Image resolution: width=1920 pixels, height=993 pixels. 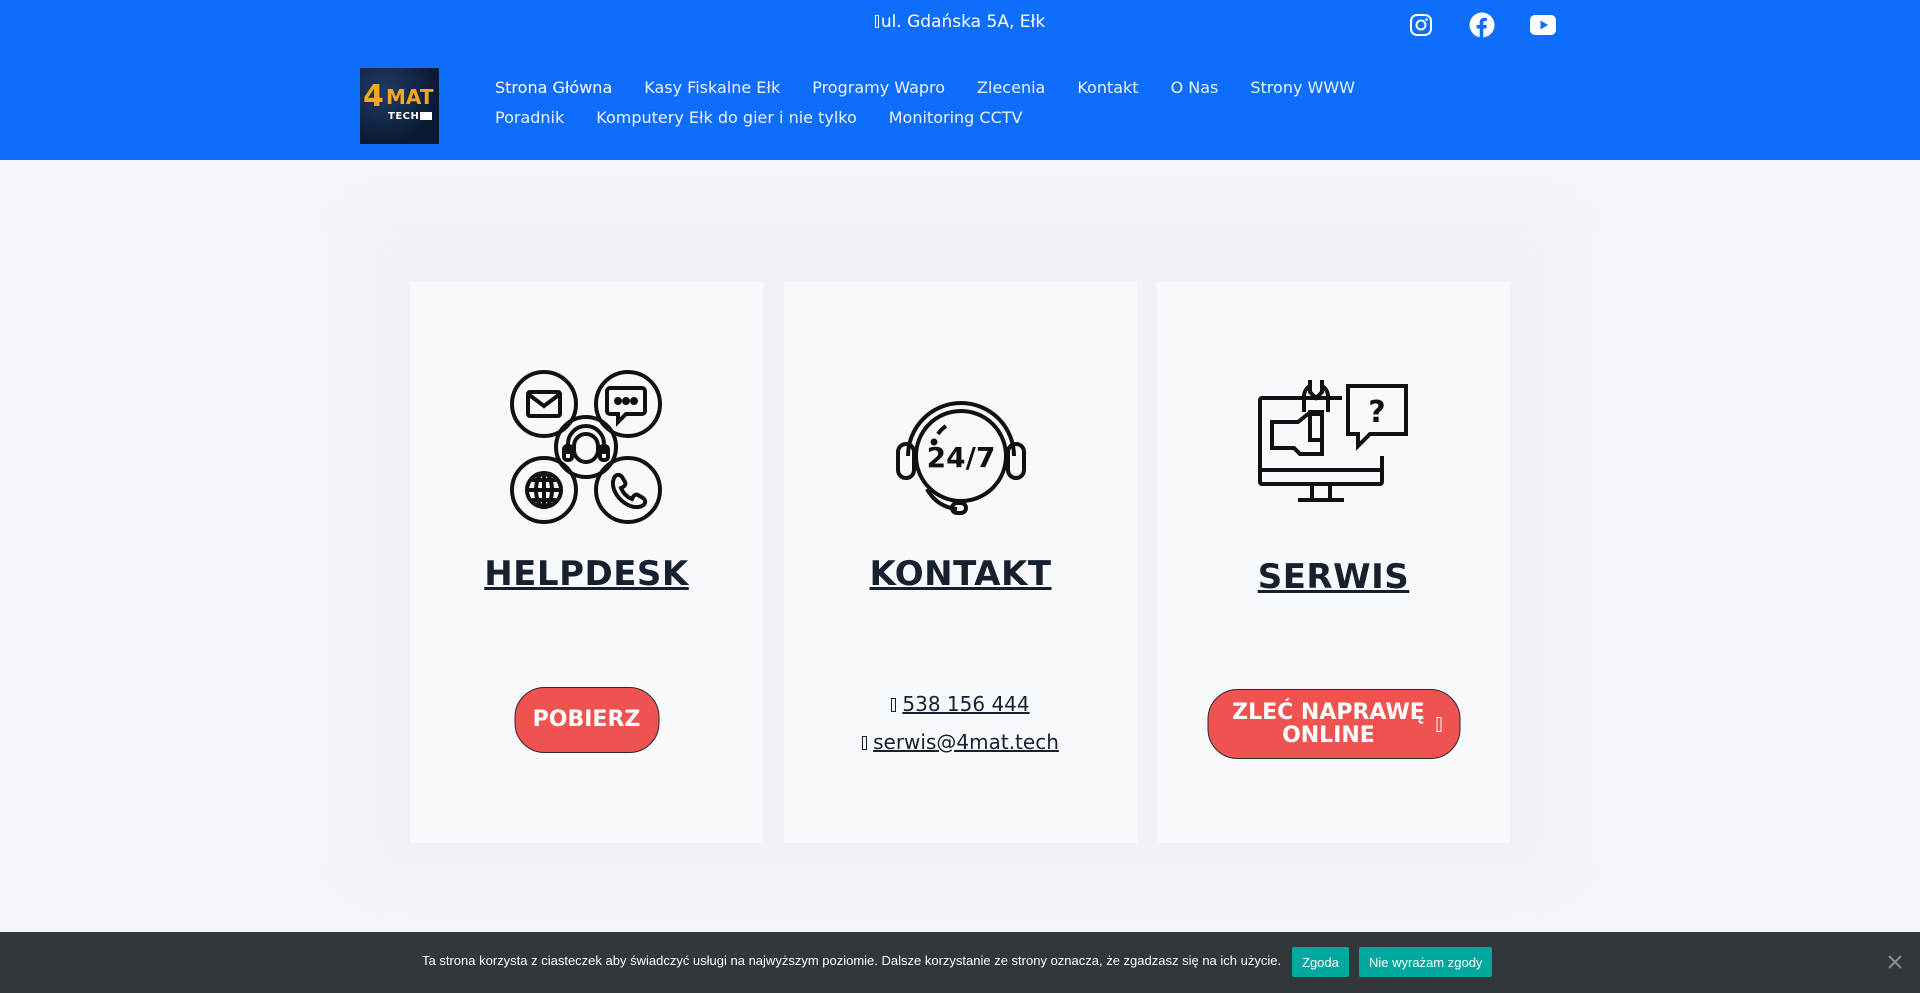 What do you see at coordinates (529, 118) in the screenshot?
I see `nav-item-poradnik: Poradnik` at bounding box center [529, 118].